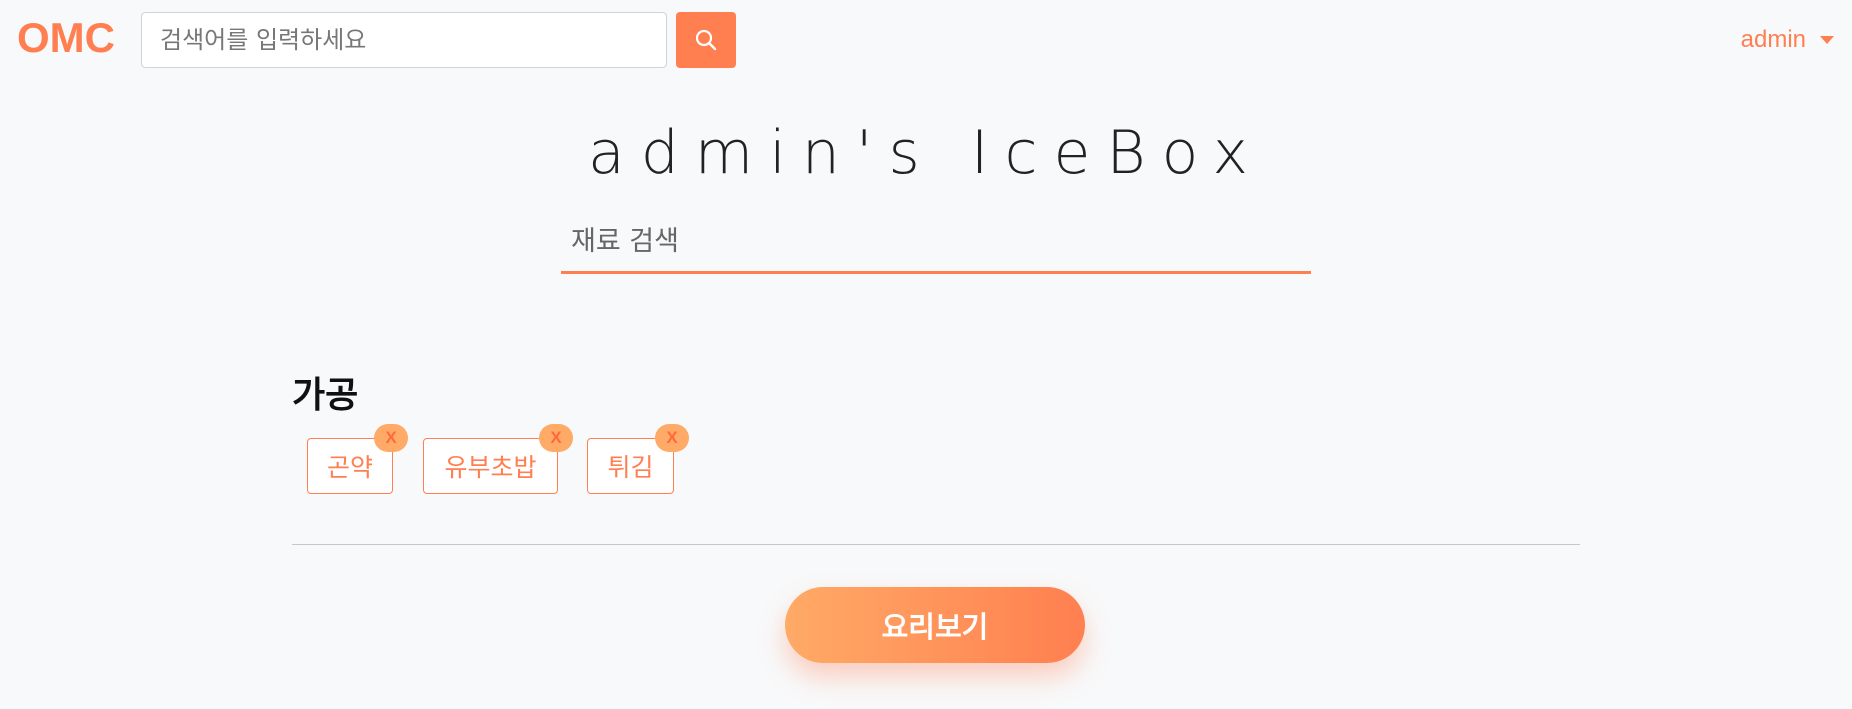  I want to click on ingredient-tag-label: 튀김, so click(630, 467).